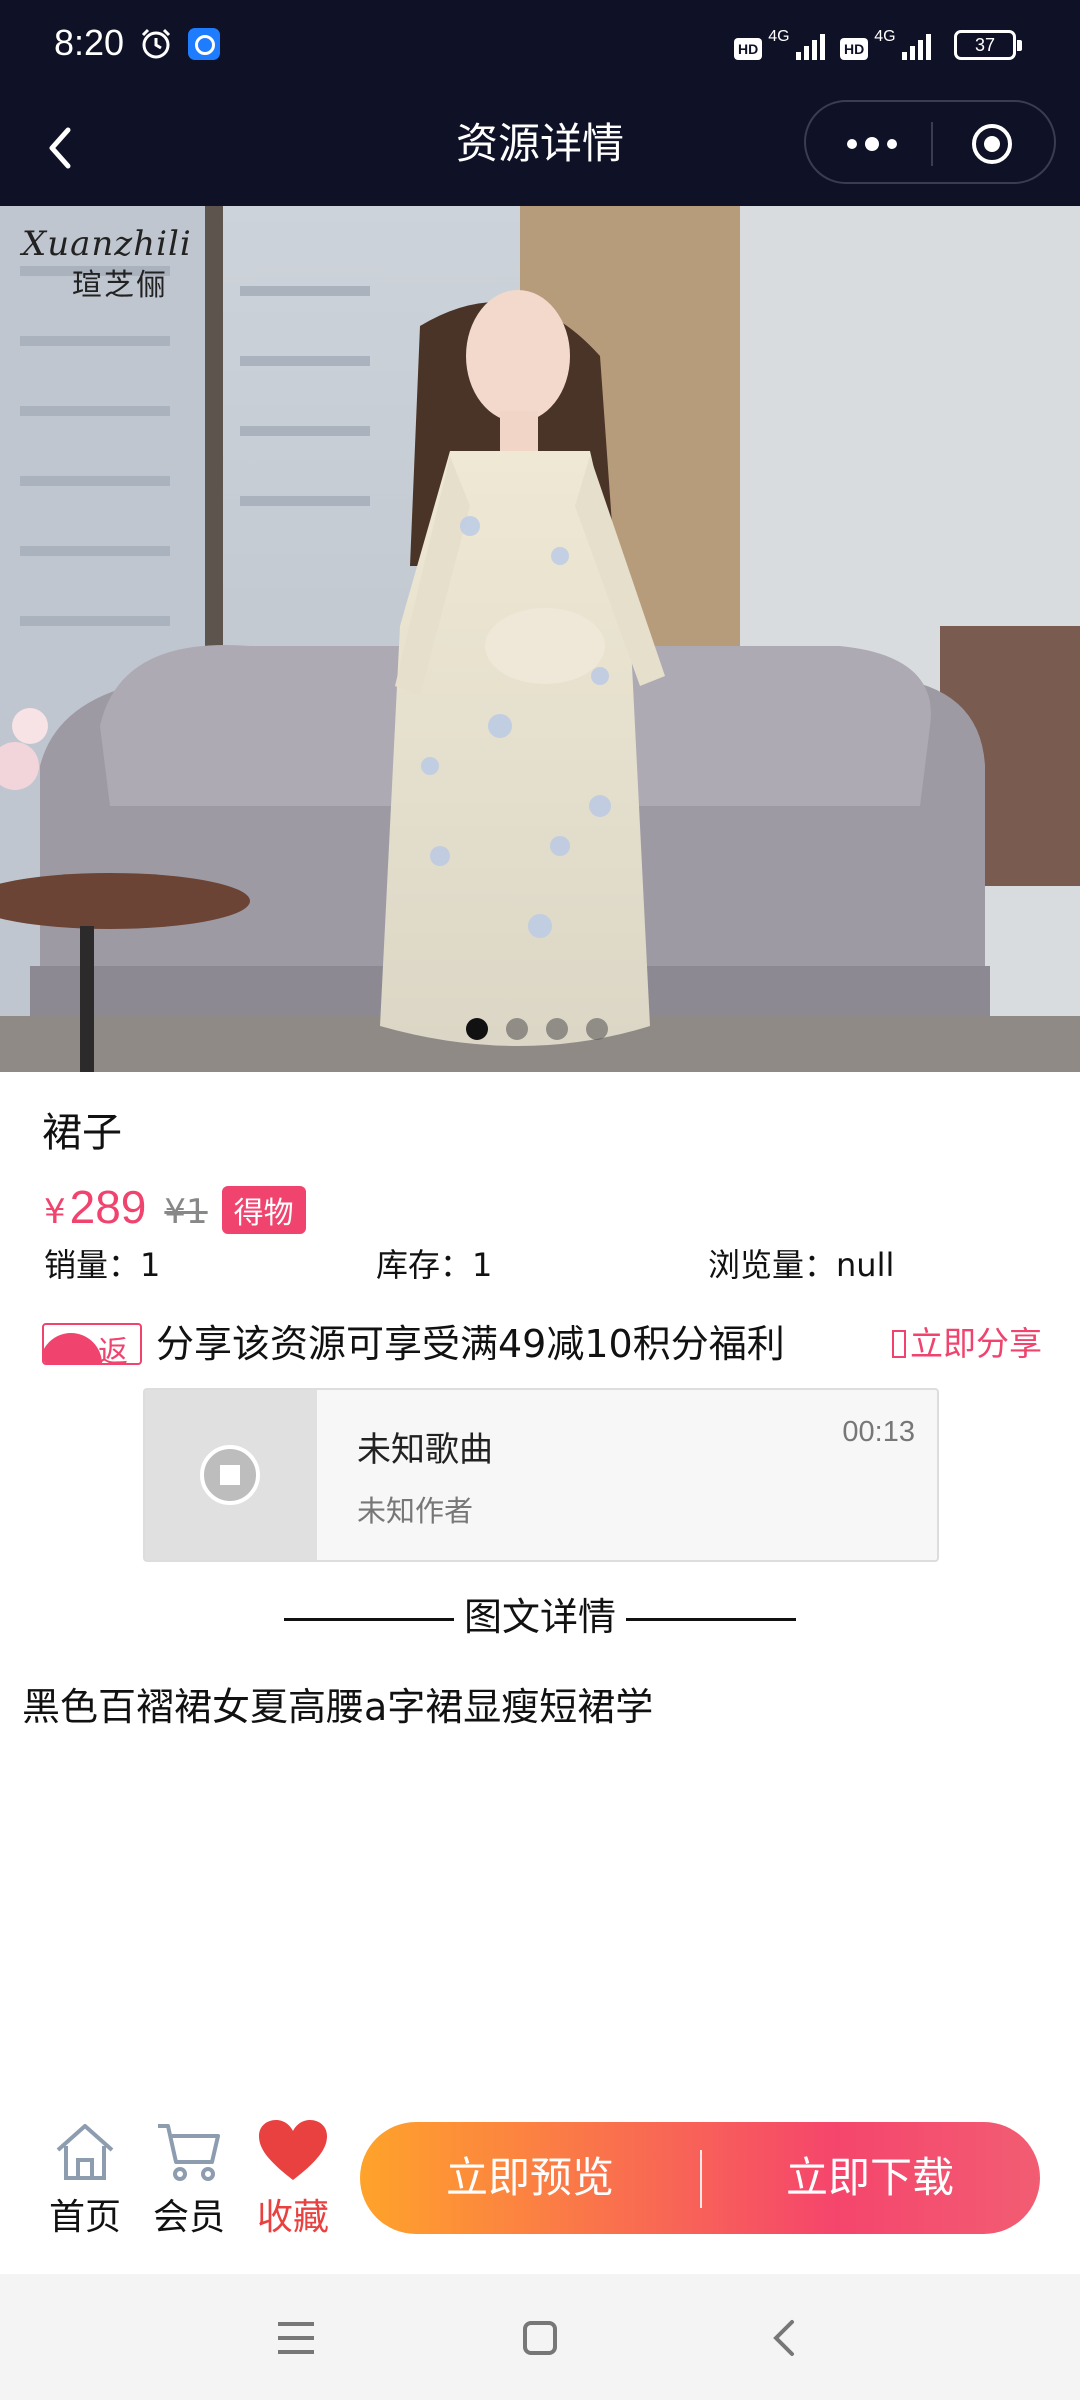  Describe the element at coordinates (872, 144) in the screenshot. I see `more-icon` at that location.